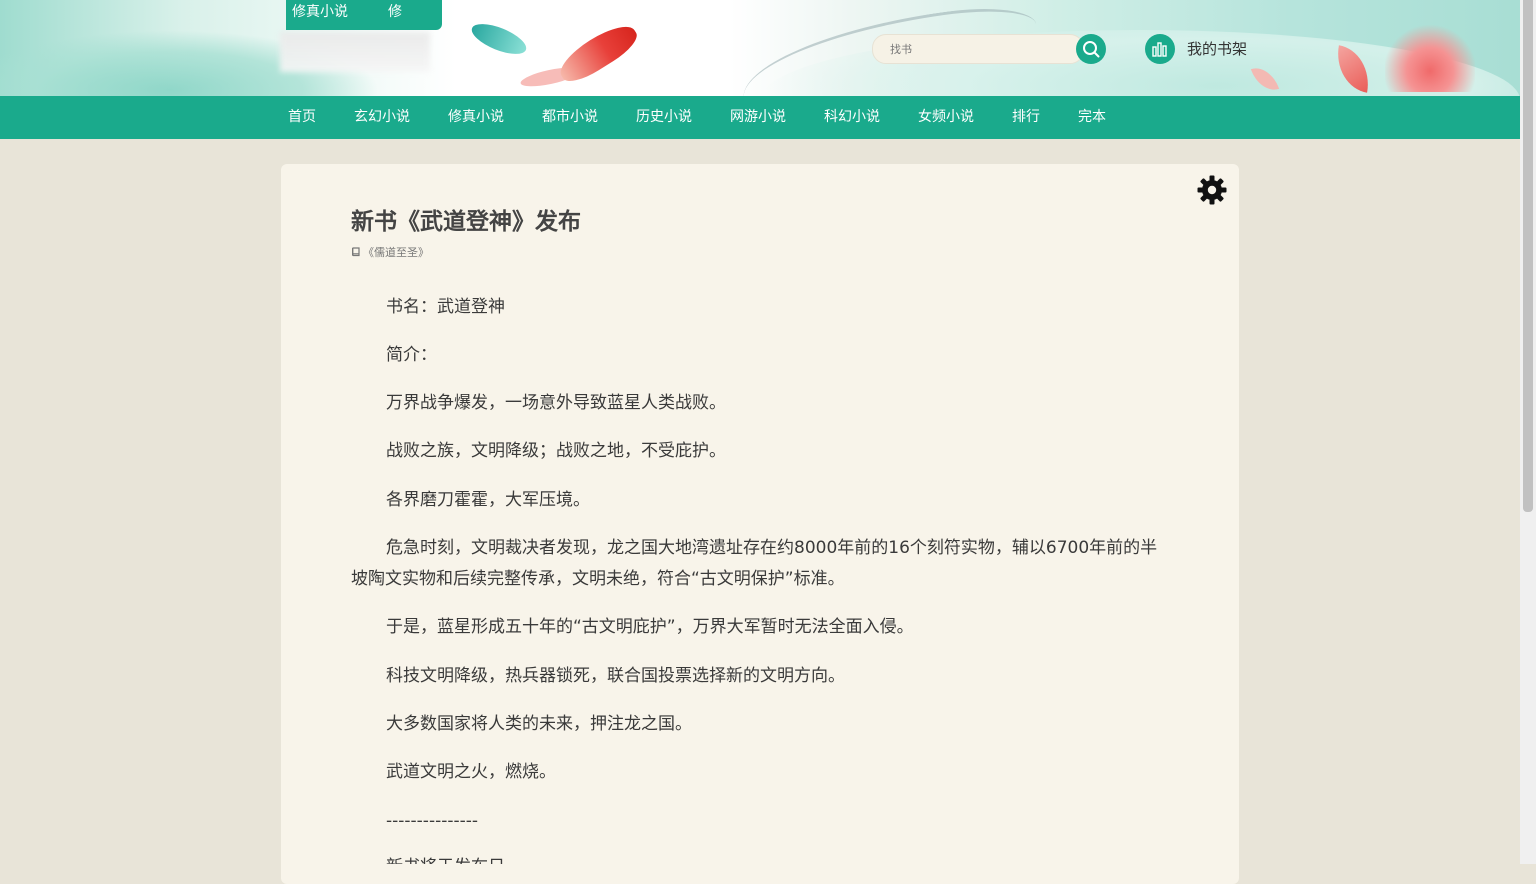 This screenshot has width=1536, height=884. Describe the element at coordinates (1092, 117) in the screenshot. I see `nav-item-completed: 完本` at that location.